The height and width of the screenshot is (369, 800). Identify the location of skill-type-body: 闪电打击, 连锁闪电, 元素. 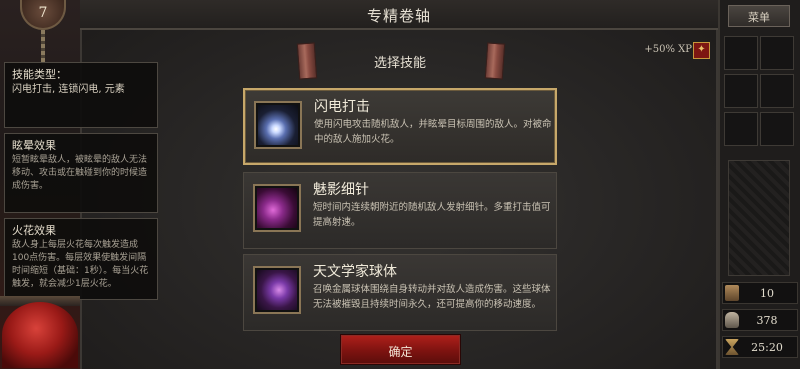
(68, 89).